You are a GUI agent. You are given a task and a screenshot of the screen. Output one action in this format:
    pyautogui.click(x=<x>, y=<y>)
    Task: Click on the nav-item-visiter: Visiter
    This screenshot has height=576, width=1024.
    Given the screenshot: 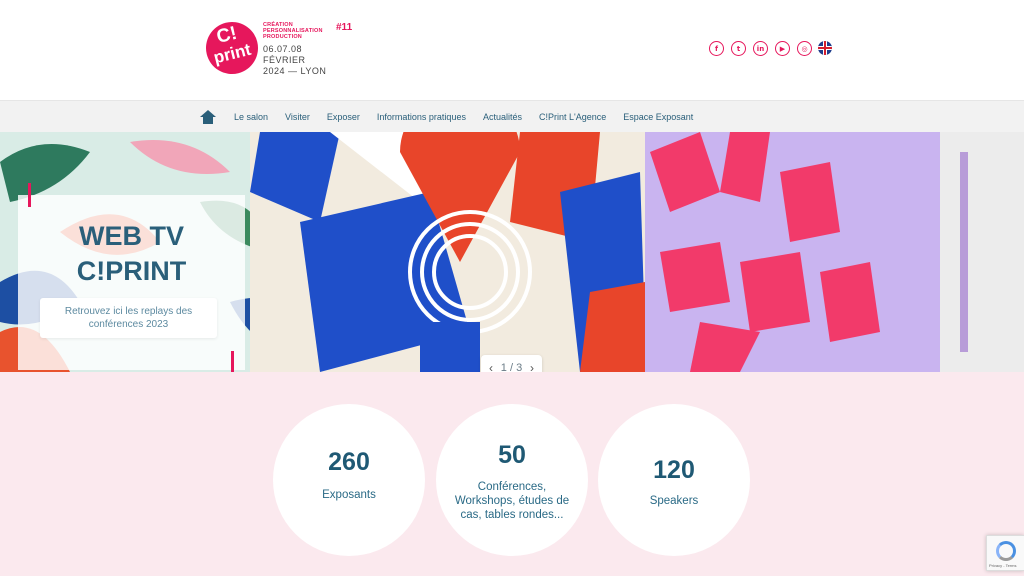 What is the action you would take?
    pyautogui.click(x=297, y=117)
    